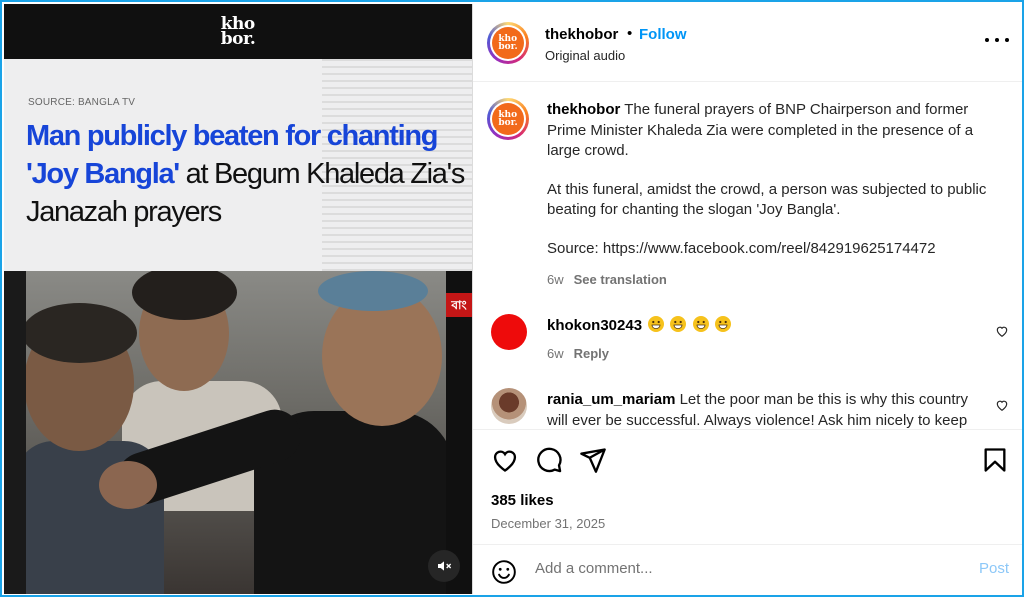  Describe the element at coordinates (994, 568) in the screenshot. I see `post-comment-button: Post` at that location.